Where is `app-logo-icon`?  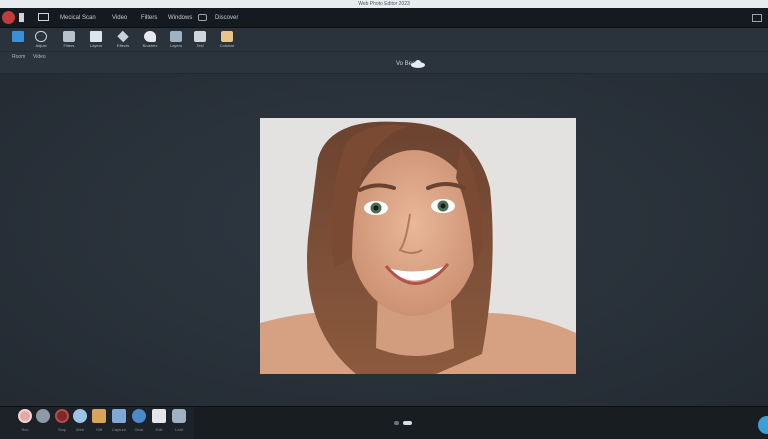 app-logo-icon is located at coordinates (8, 17).